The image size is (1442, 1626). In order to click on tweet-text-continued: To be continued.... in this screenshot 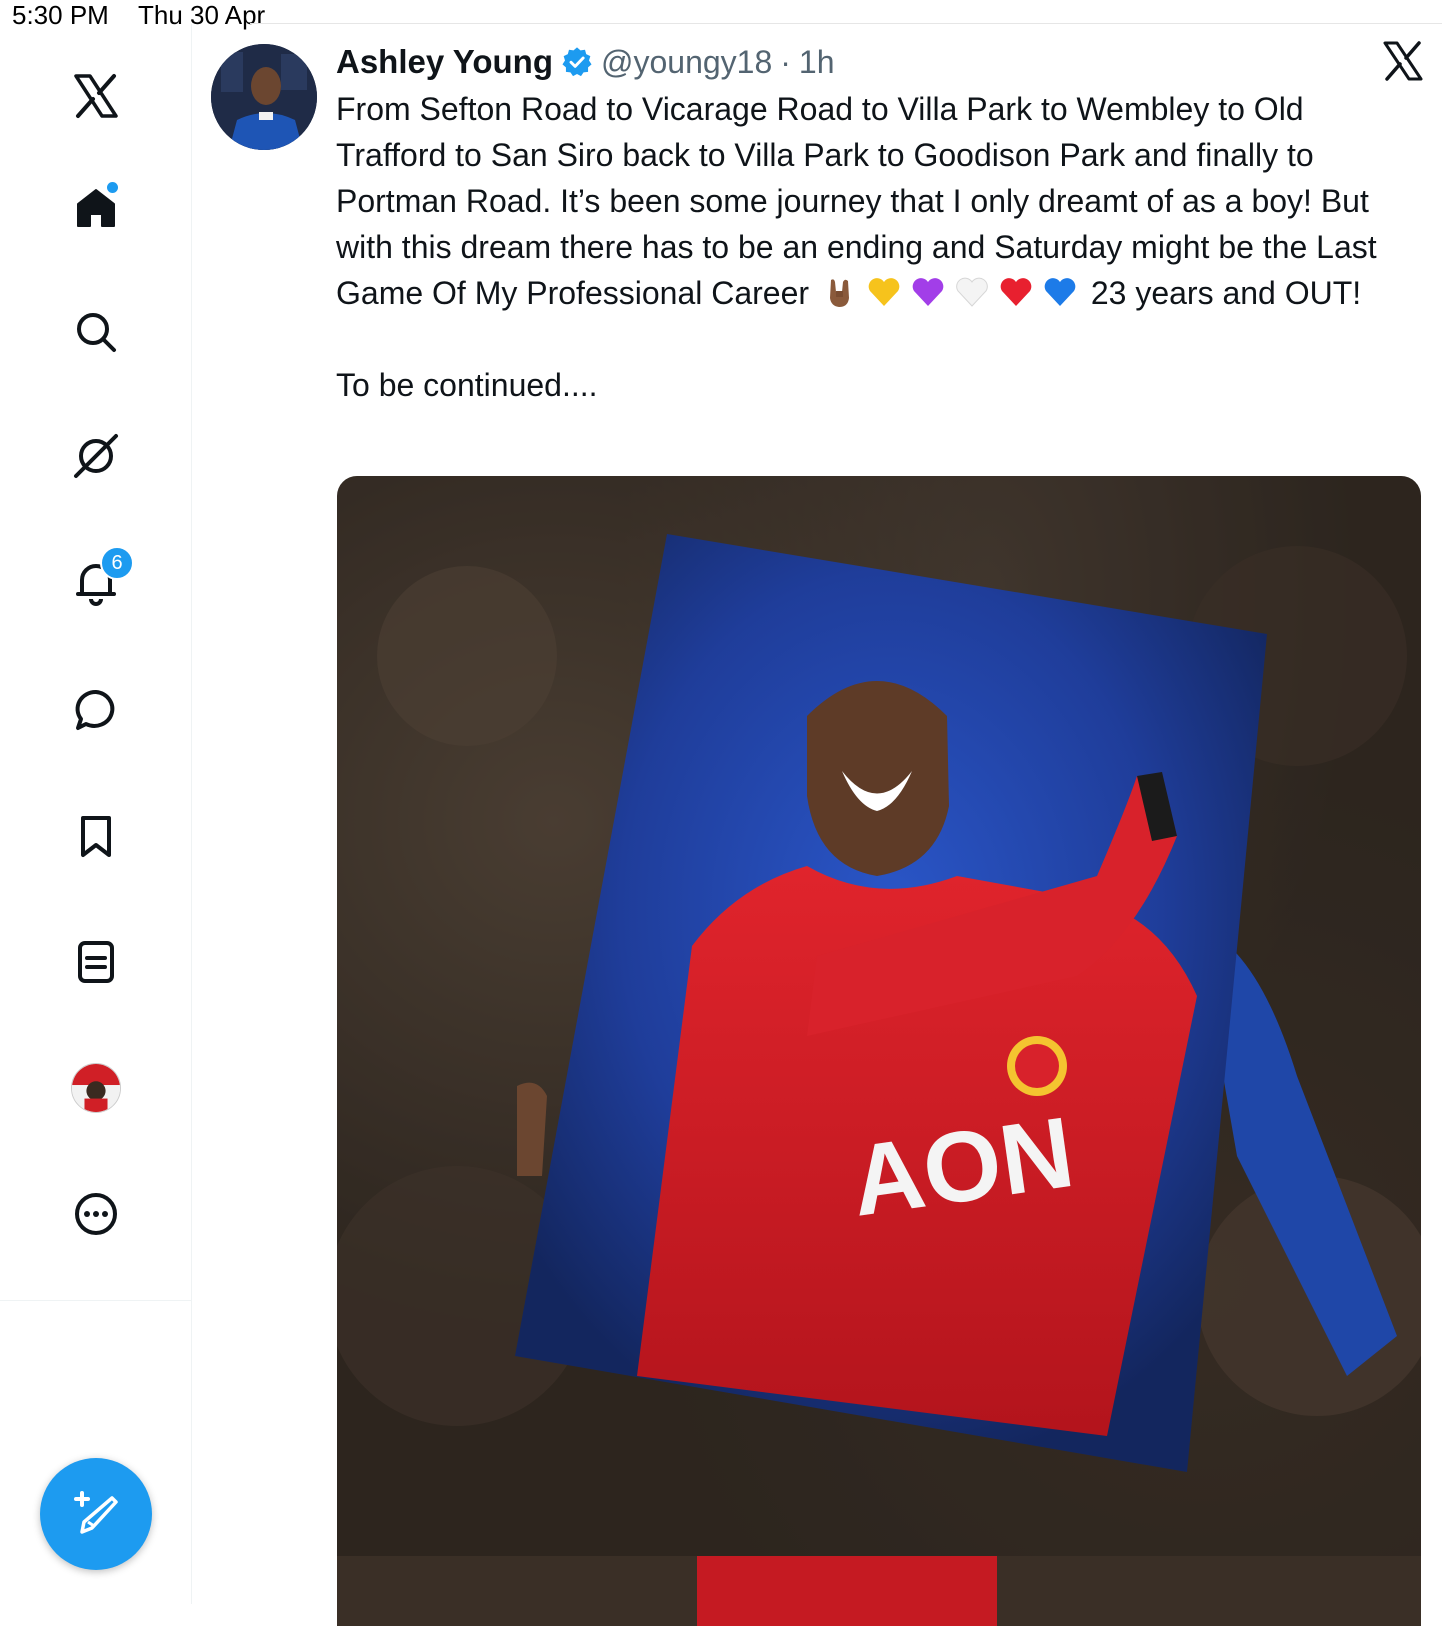, I will do `click(467, 385)`.